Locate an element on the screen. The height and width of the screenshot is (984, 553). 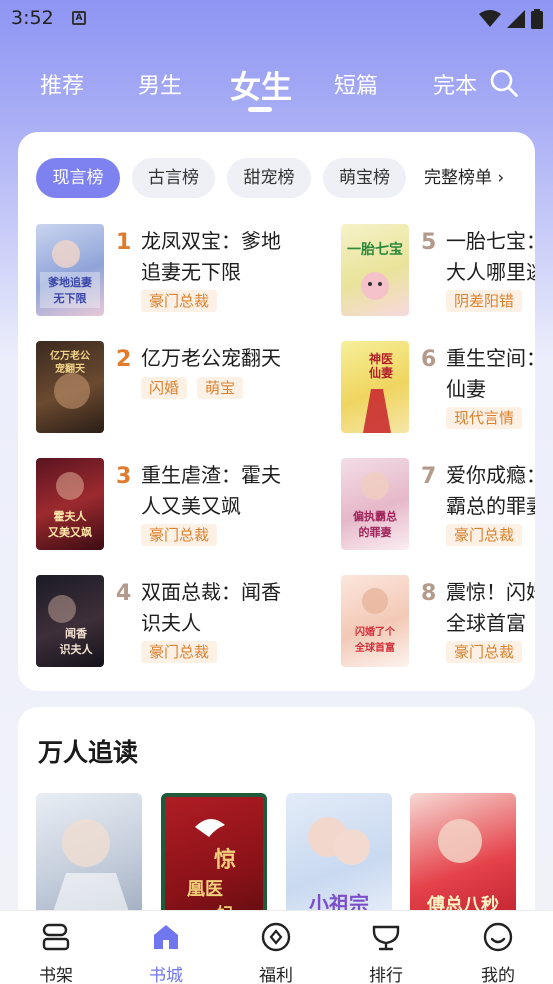
book-rank: 6 is located at coordinates (429, 359).